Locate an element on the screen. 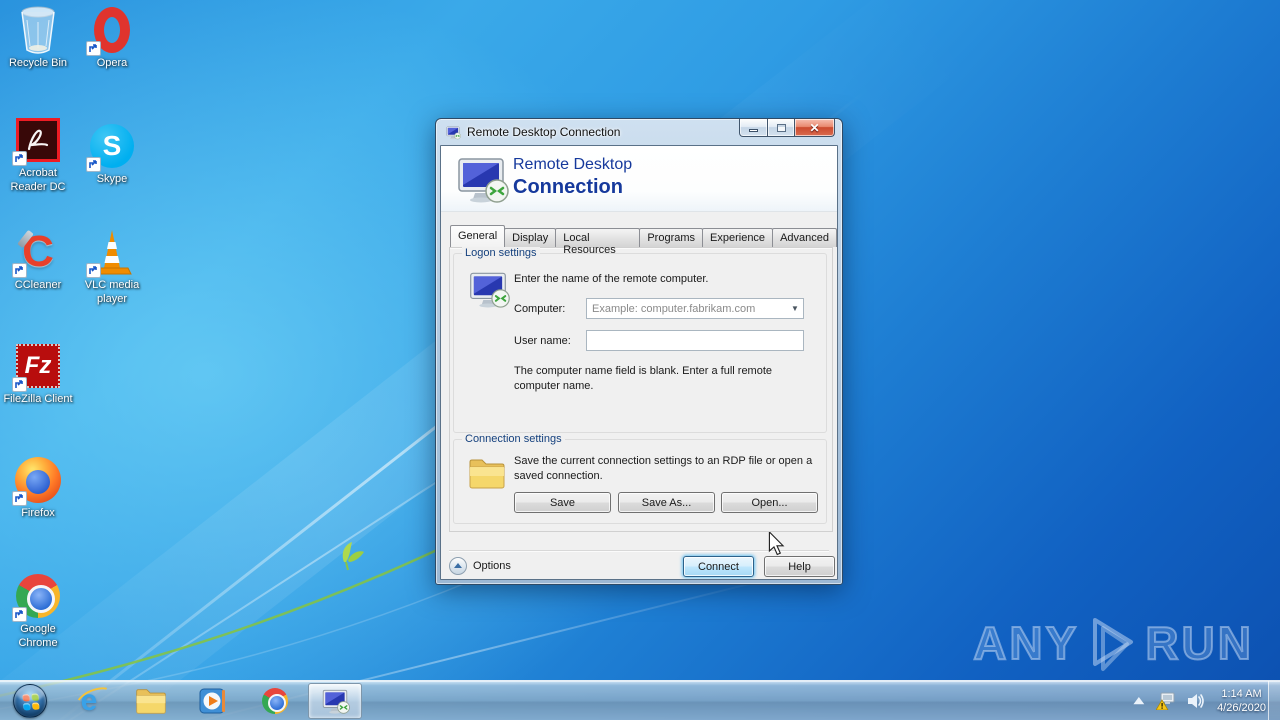 This screenshot has width=1280, height=720. options-collapse-icon is located at coordinates (458, 566).